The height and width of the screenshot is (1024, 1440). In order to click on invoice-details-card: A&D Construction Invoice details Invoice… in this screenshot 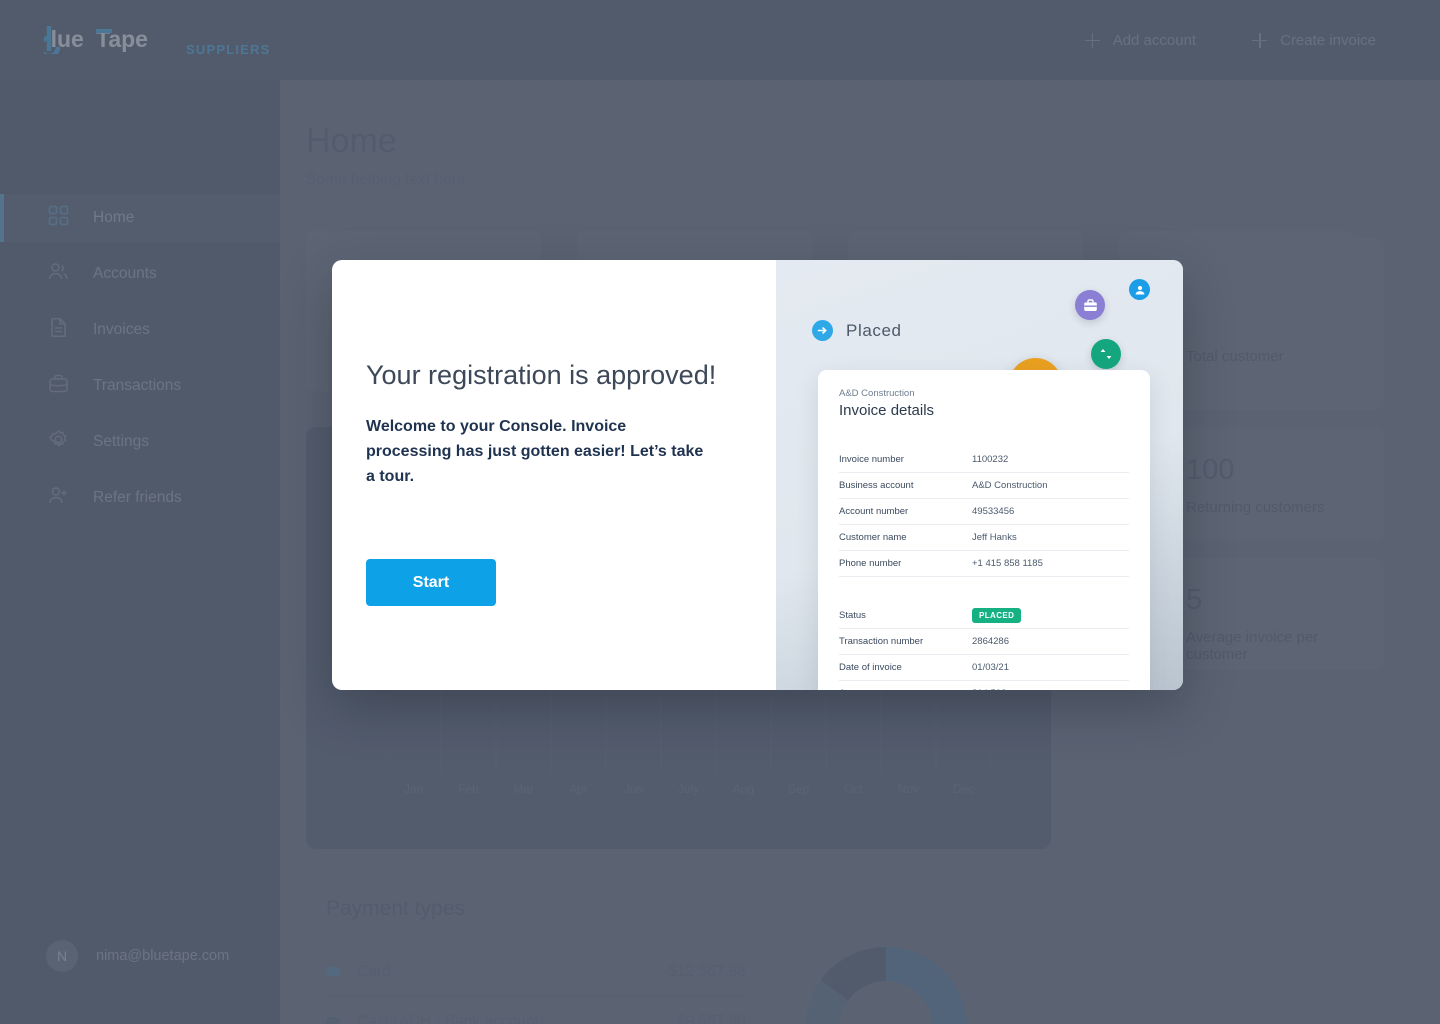, I will do `click(984, 530)`.